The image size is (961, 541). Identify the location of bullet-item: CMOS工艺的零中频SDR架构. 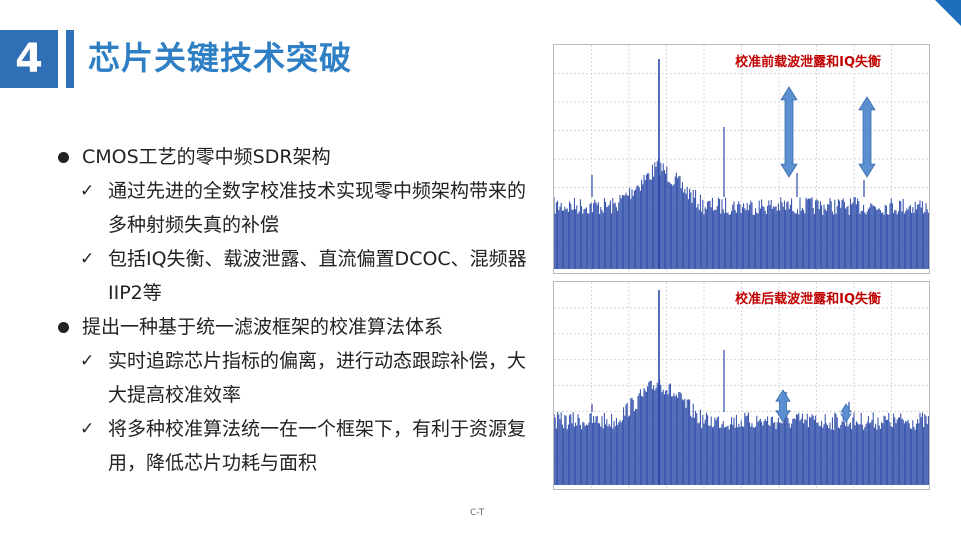
(292, 157).